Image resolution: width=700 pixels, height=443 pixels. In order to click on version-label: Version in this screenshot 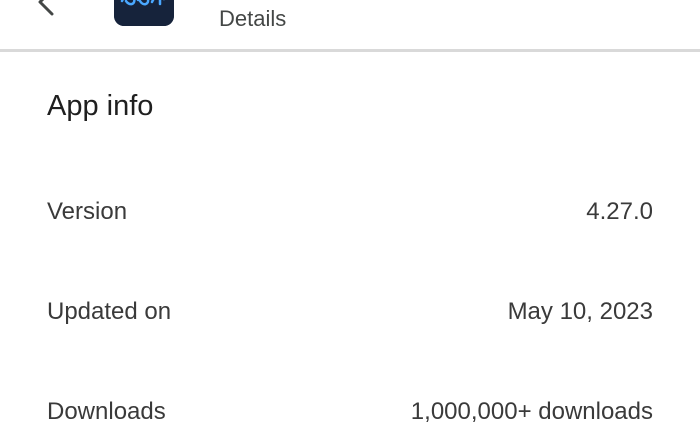, I will do `click(87, 211)`.